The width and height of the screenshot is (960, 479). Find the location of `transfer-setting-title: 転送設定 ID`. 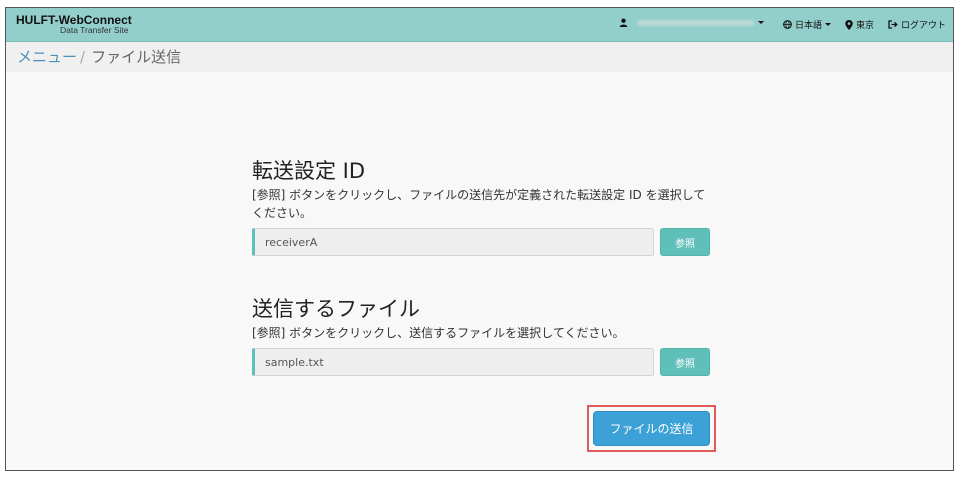

transfer-setting-title: 転送設定 ID is located at coordinates (309, 171).